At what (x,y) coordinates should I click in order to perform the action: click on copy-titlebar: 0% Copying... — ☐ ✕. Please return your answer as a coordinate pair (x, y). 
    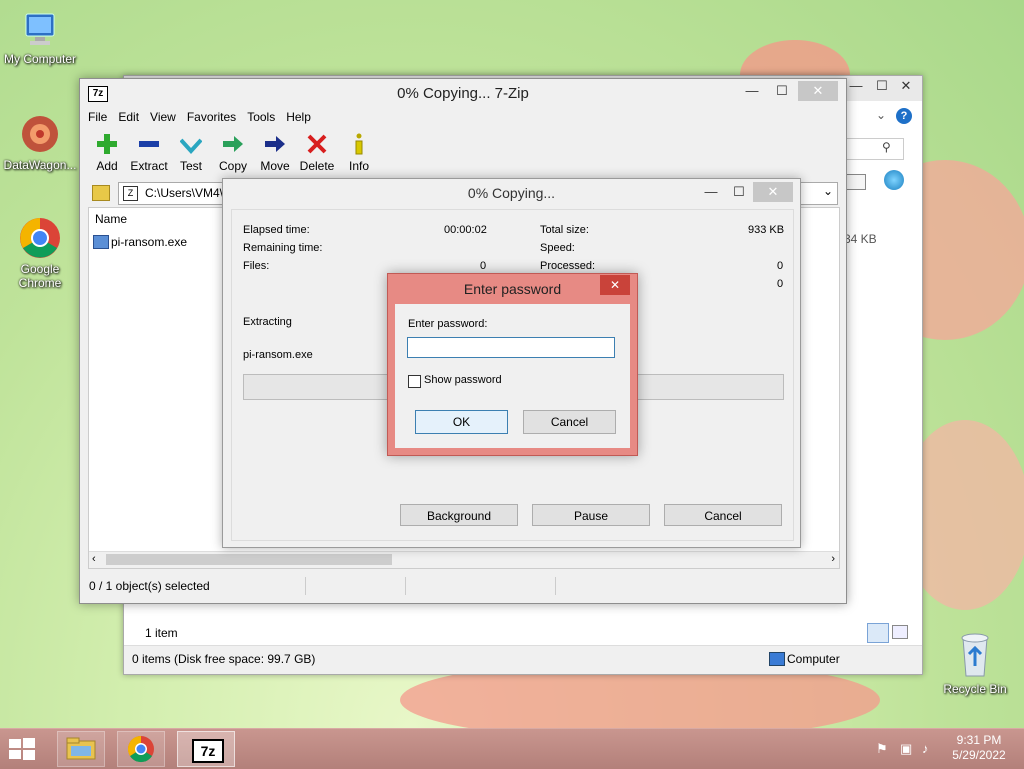
    Looking at the image, I should click on (511, 193).